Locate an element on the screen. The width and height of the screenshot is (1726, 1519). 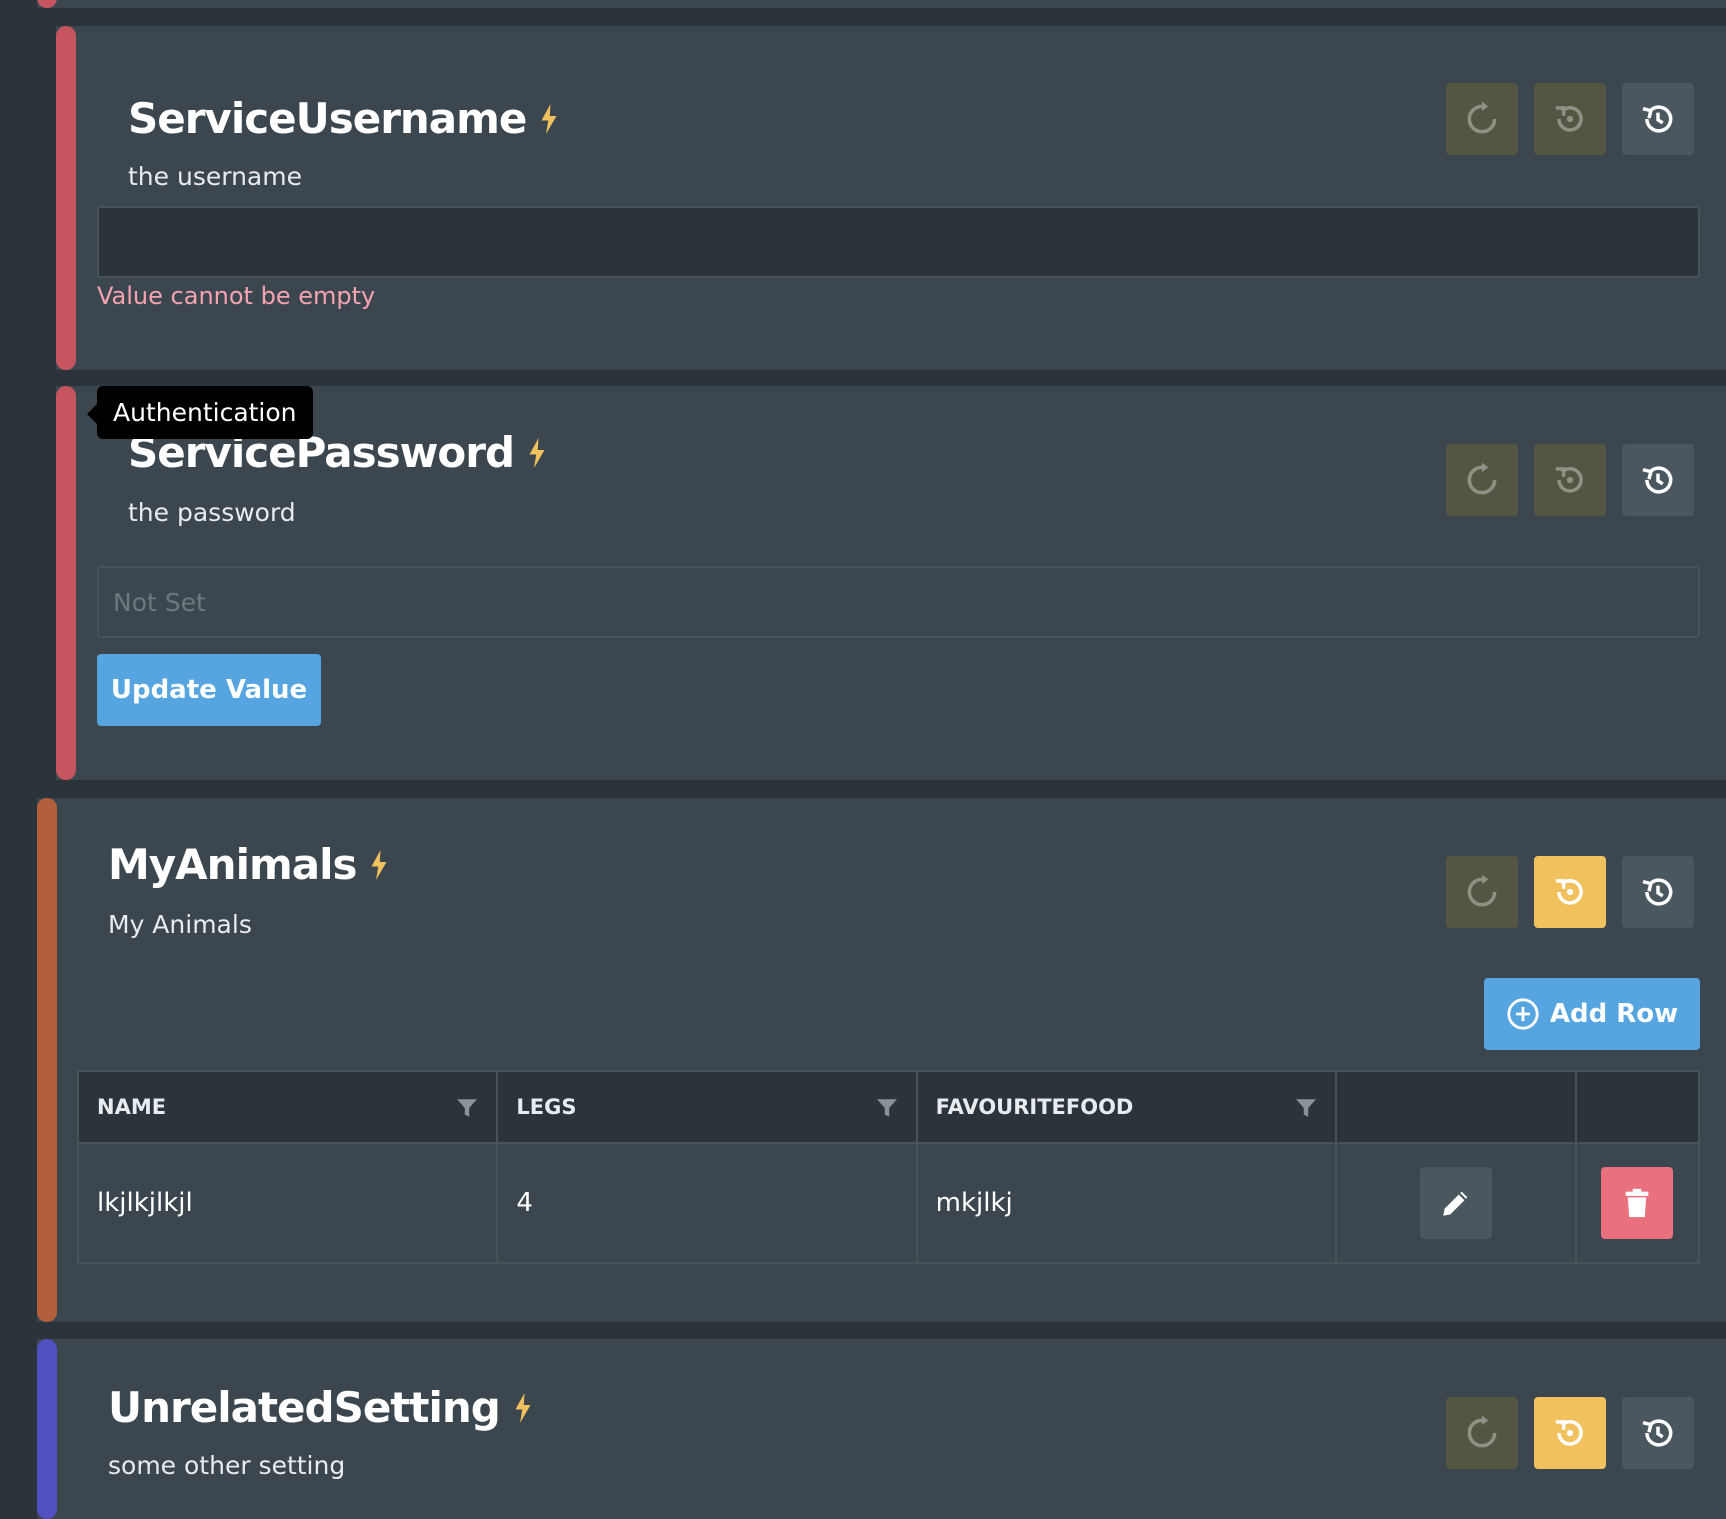
add-row-button: Add Row is located at coordinates (1592, 1014).